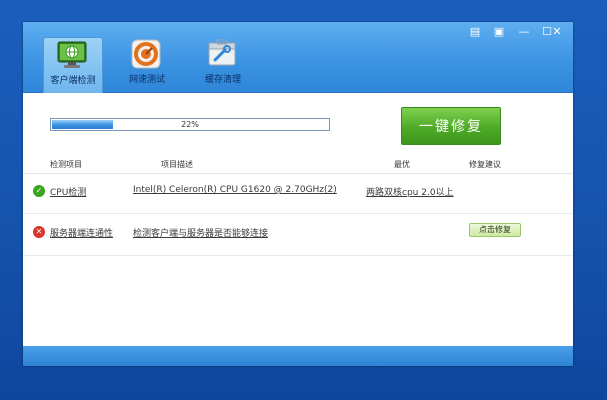 This screenshot has height=400, width=607. Describe the element at coordinates (68, 191) in the screenshot. I see `row-item-name: CPU检测` at that location.